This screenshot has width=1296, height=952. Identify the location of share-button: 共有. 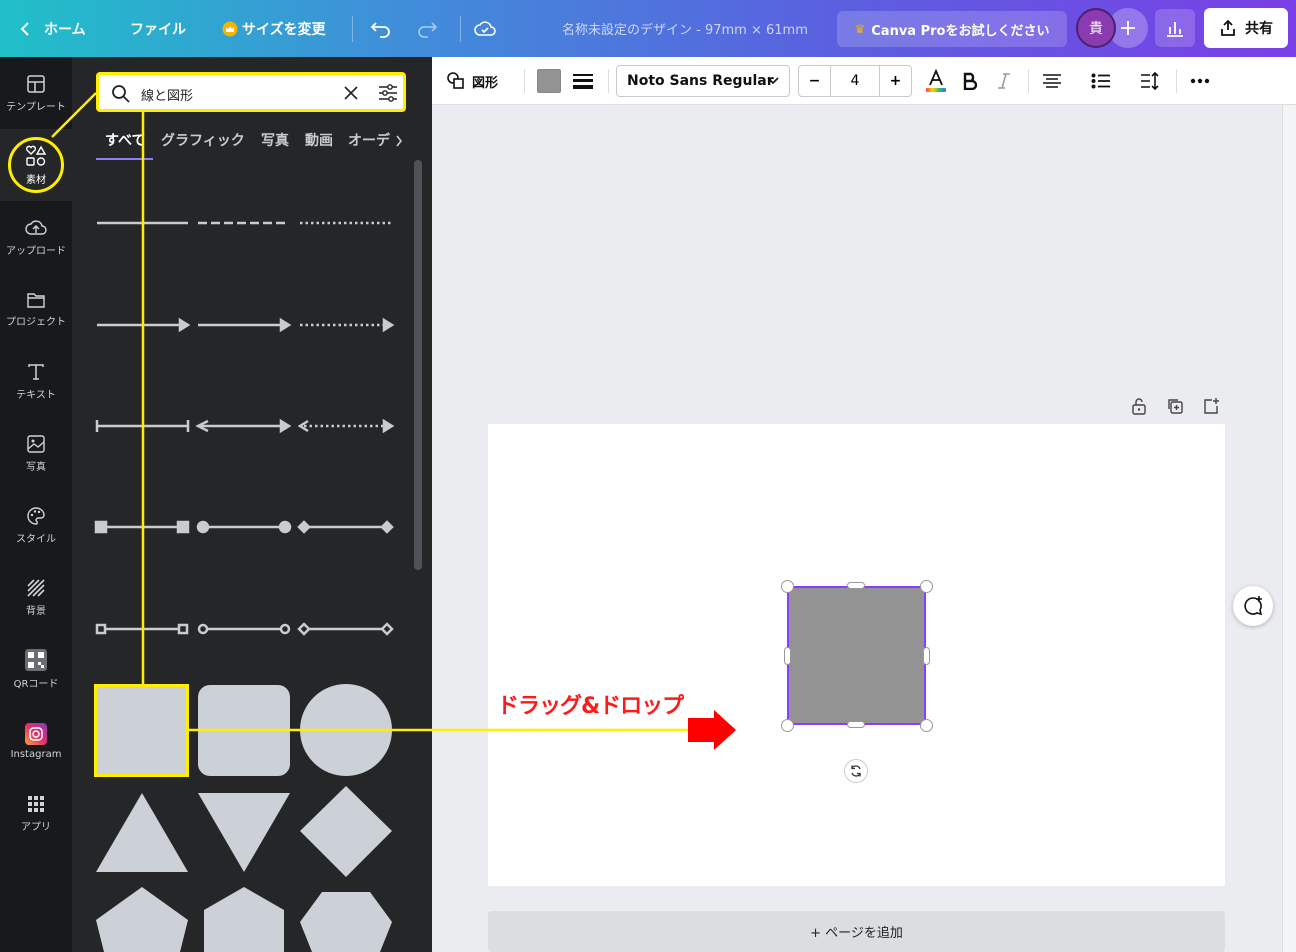
(1246, 28).